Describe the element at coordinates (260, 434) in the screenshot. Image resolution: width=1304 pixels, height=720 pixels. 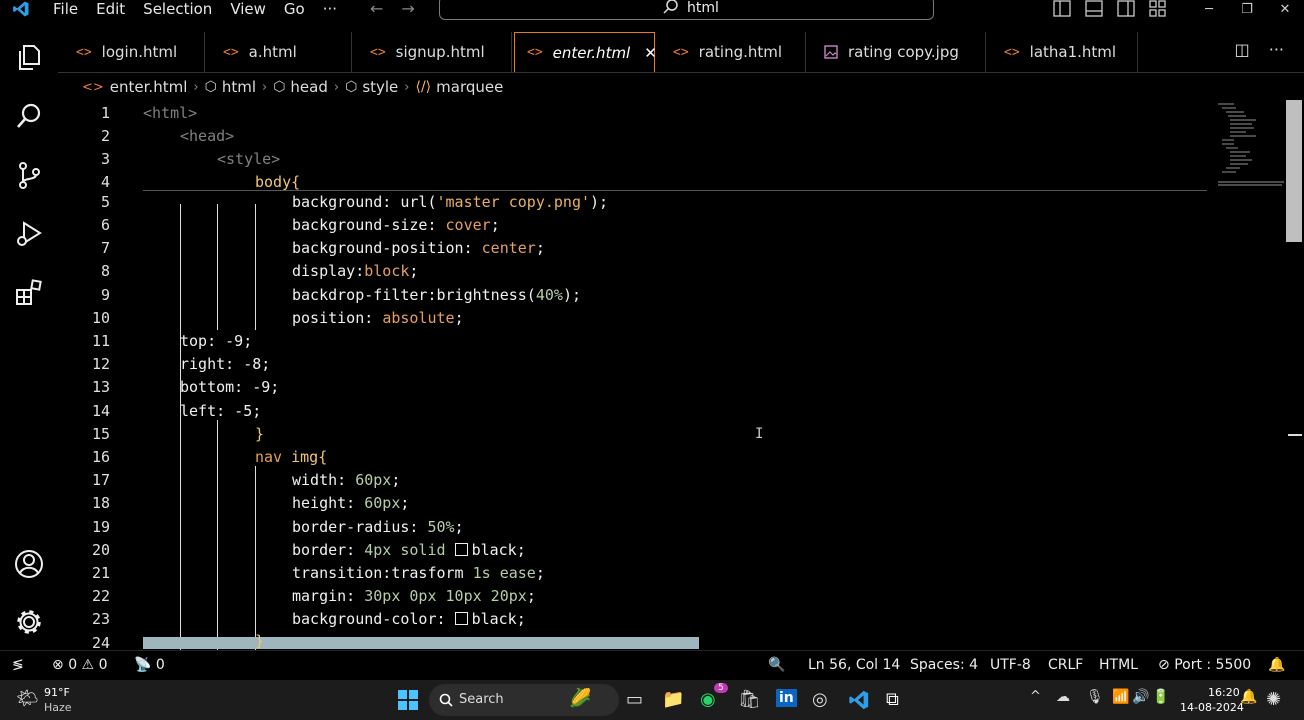
I see `code-line: }` at that location.